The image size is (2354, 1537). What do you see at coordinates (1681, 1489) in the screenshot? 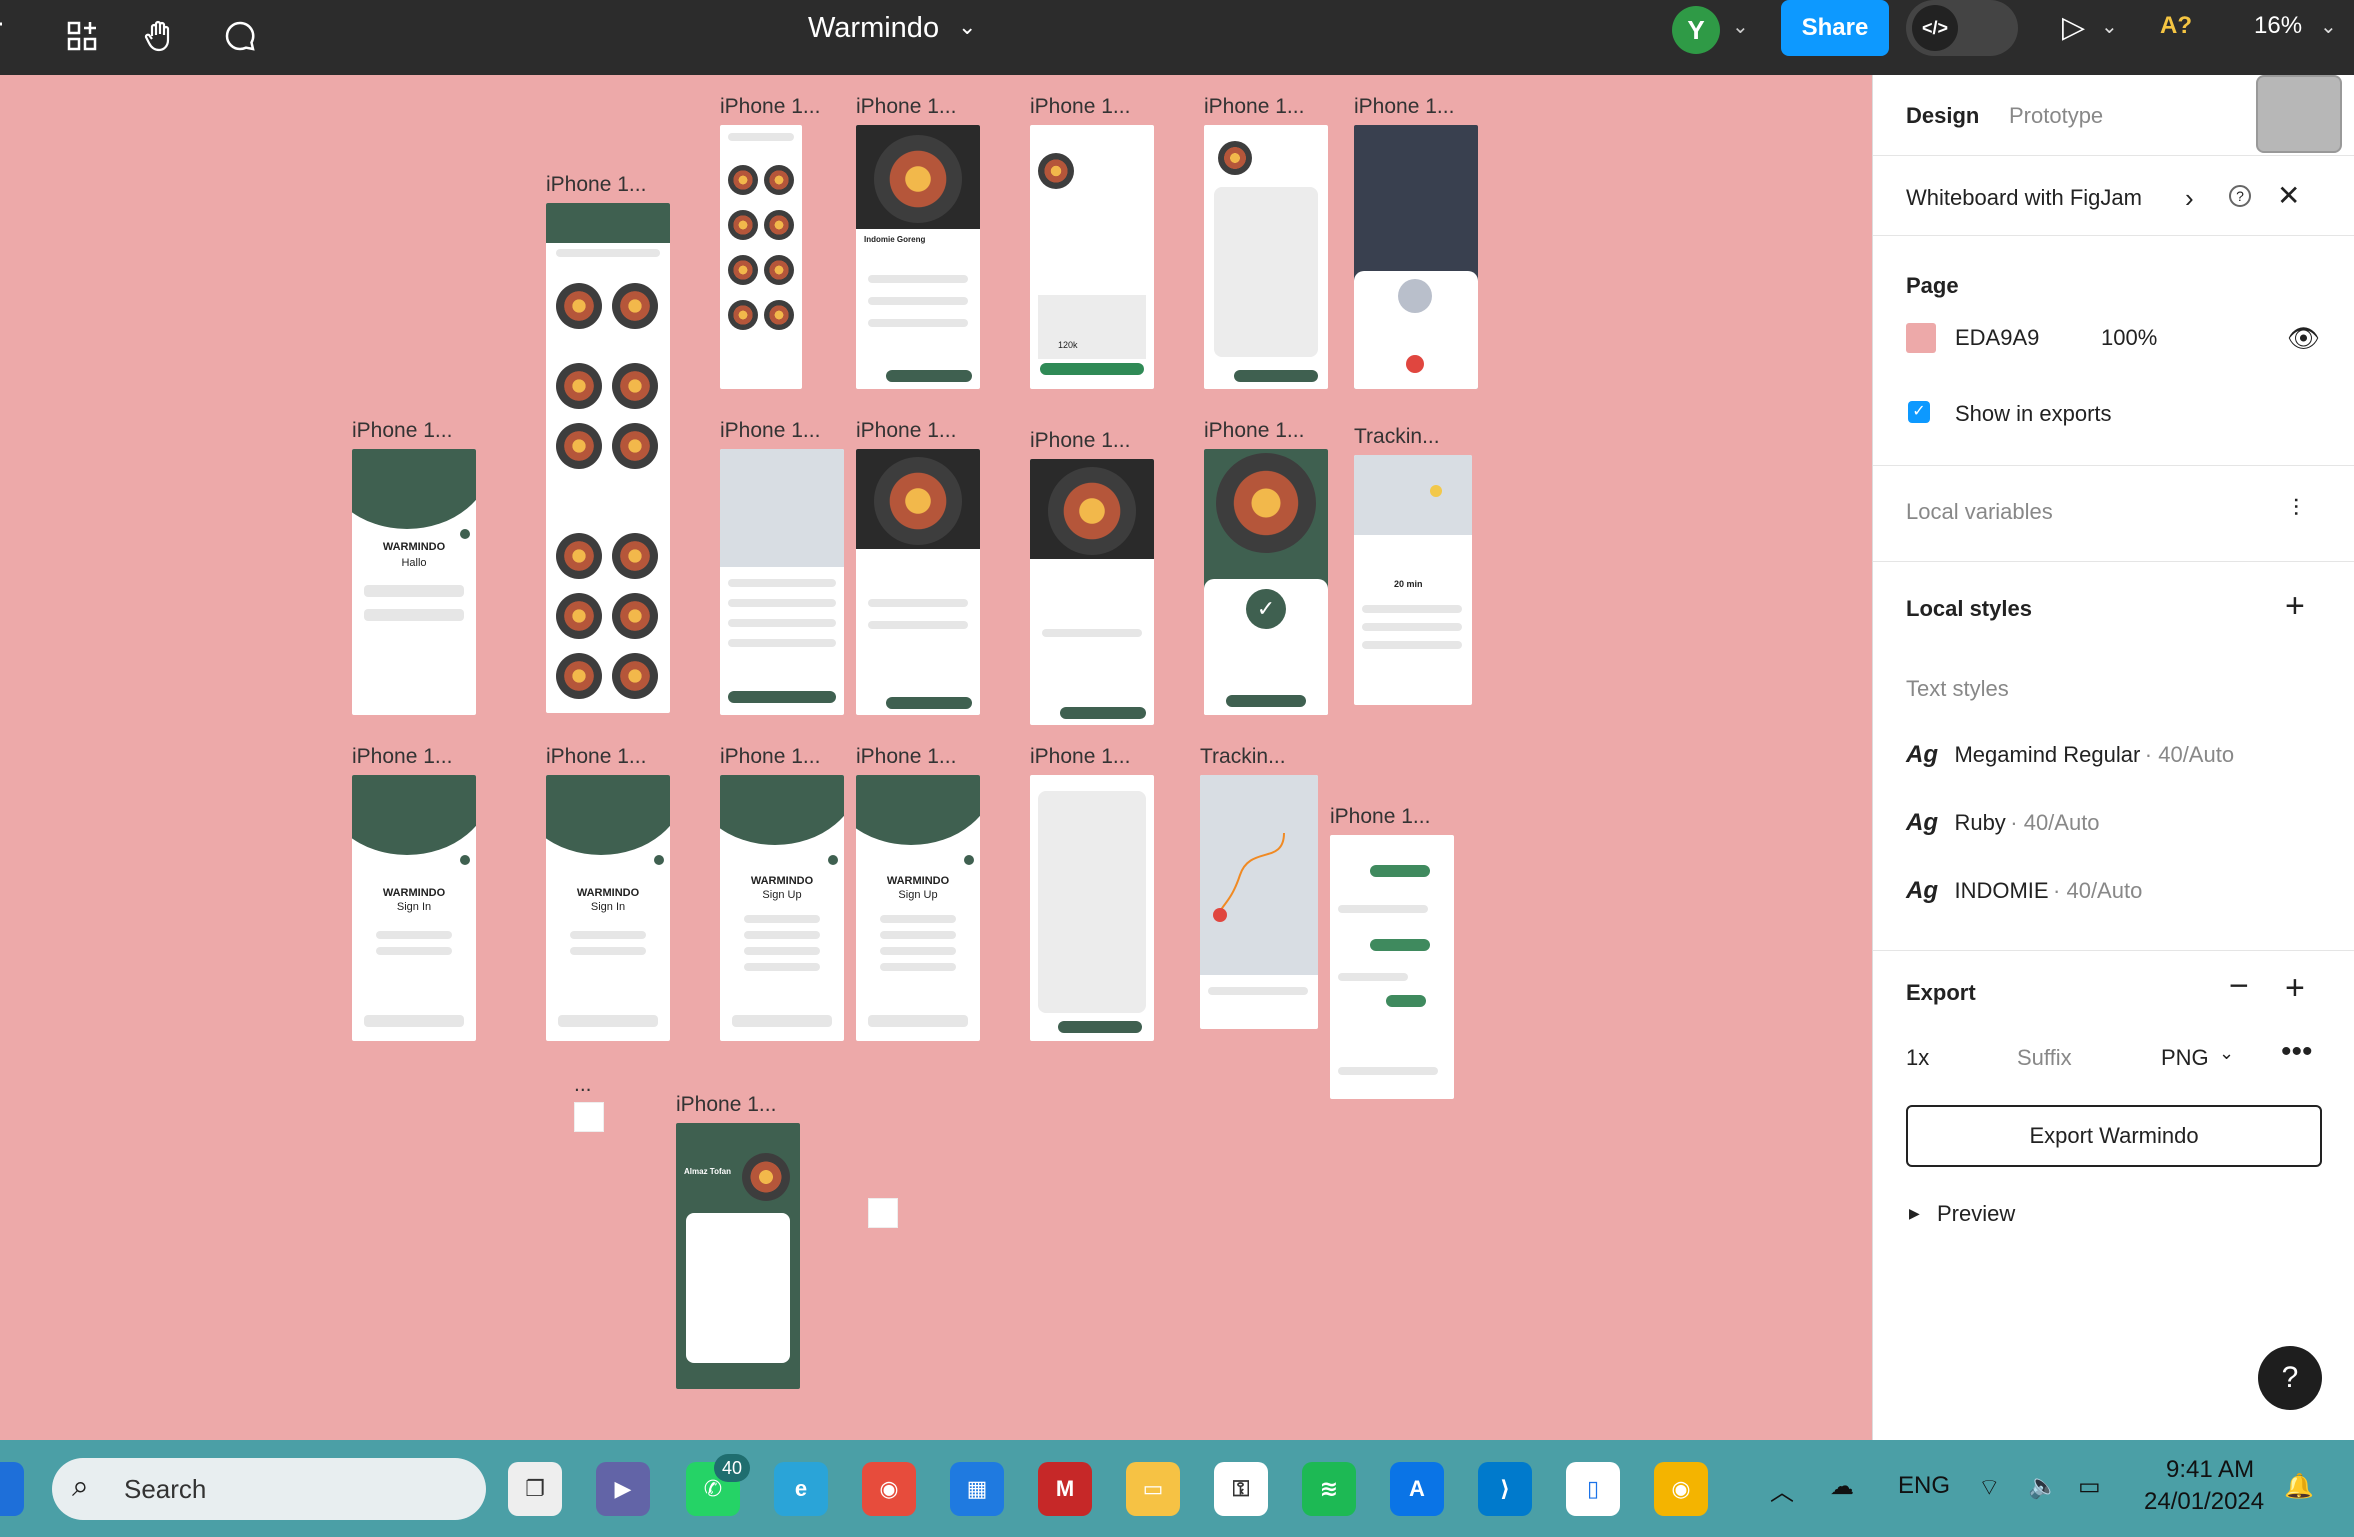
I see `chrome-profile-icon: ◉` at bounding box center [1681, 1489].